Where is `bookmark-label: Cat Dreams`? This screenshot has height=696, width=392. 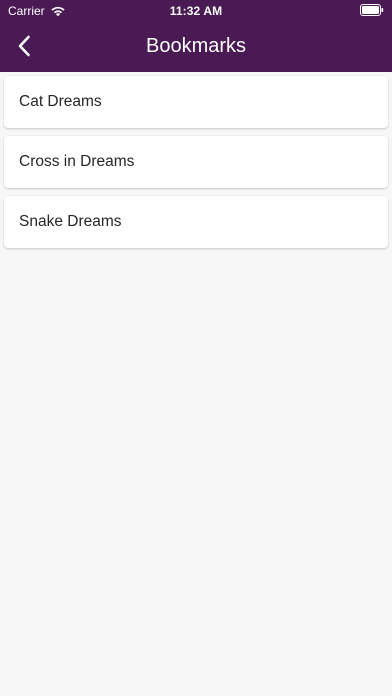 bookmark-label: Cat Dreams is located at coordinates (60, 101).